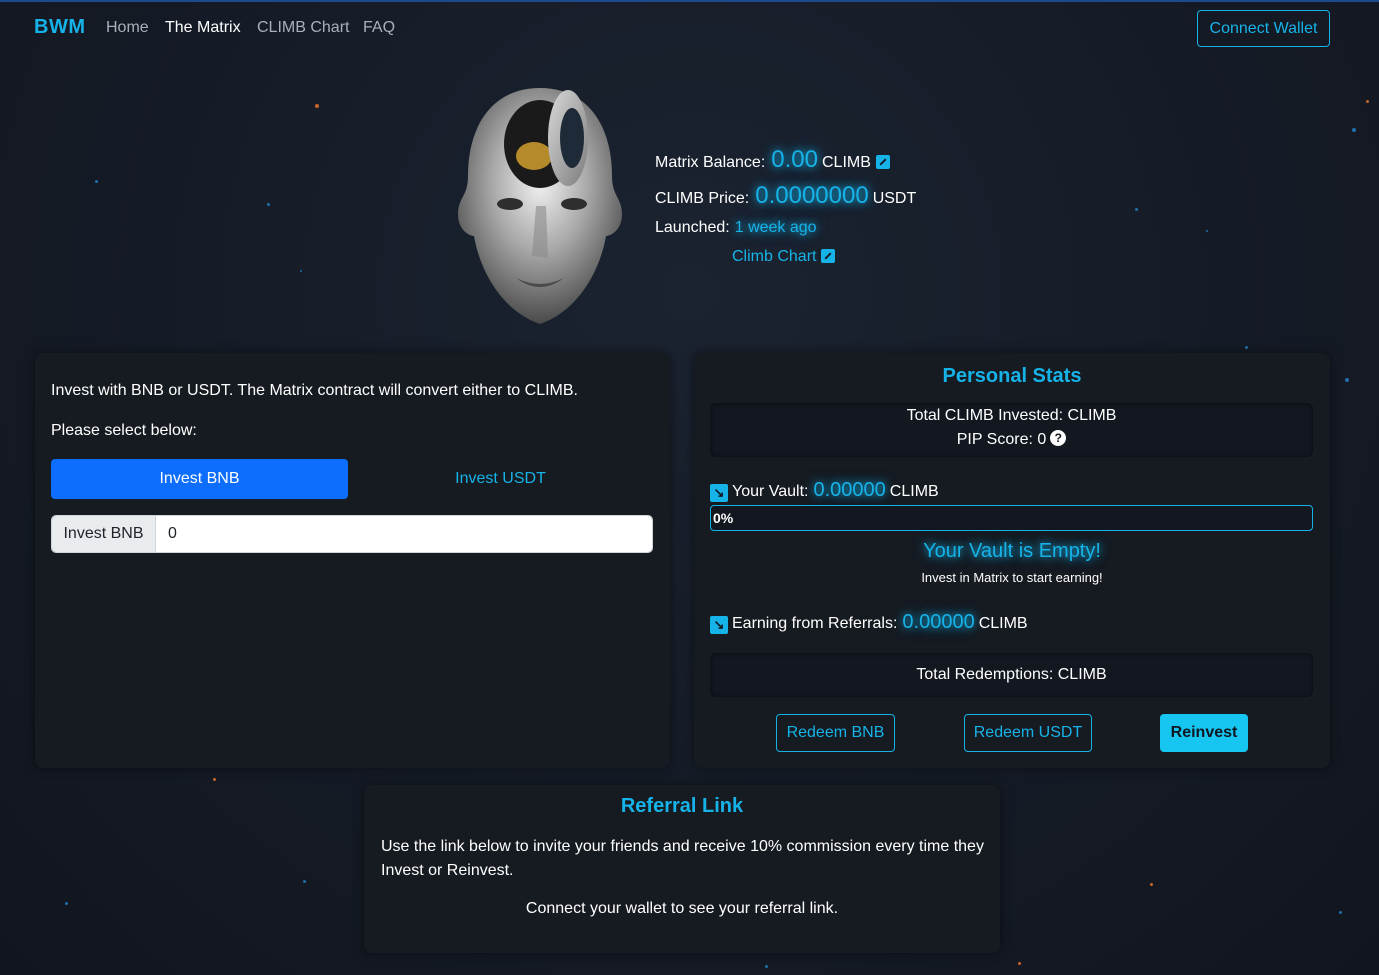  Describe the element at coordinates (914, 491) in the screenshot. I see `vault-unit: CLIMB` at that location.